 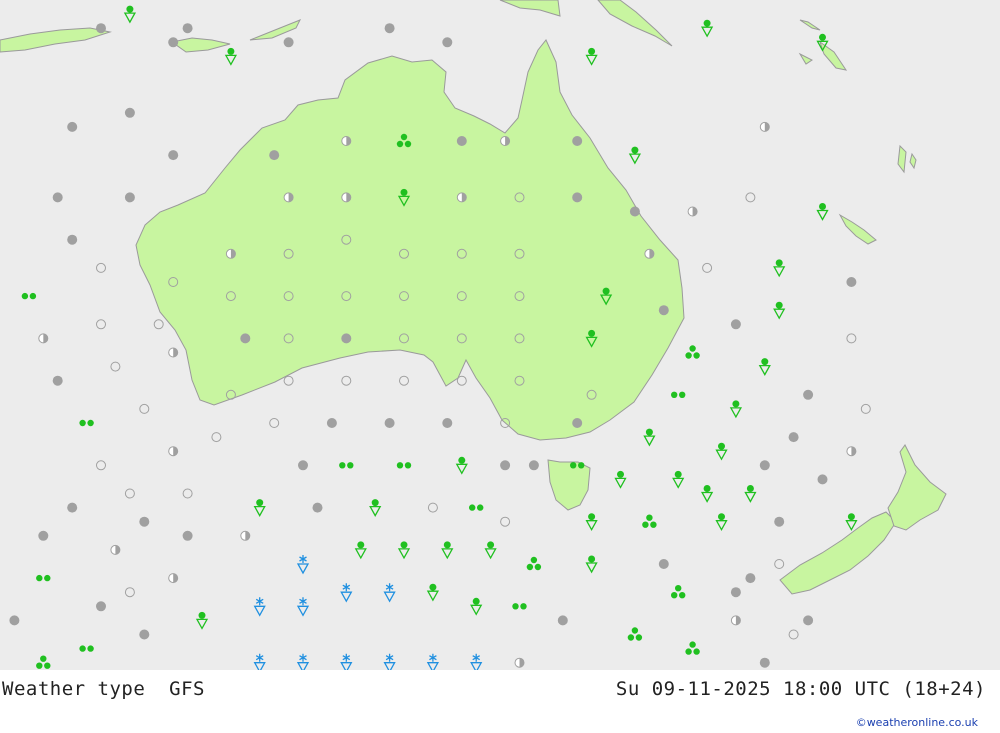 What do you see at coordinates (74, 689) in the screenshot?
I see `map-title: Weather type` at bounding box center [74, 689].